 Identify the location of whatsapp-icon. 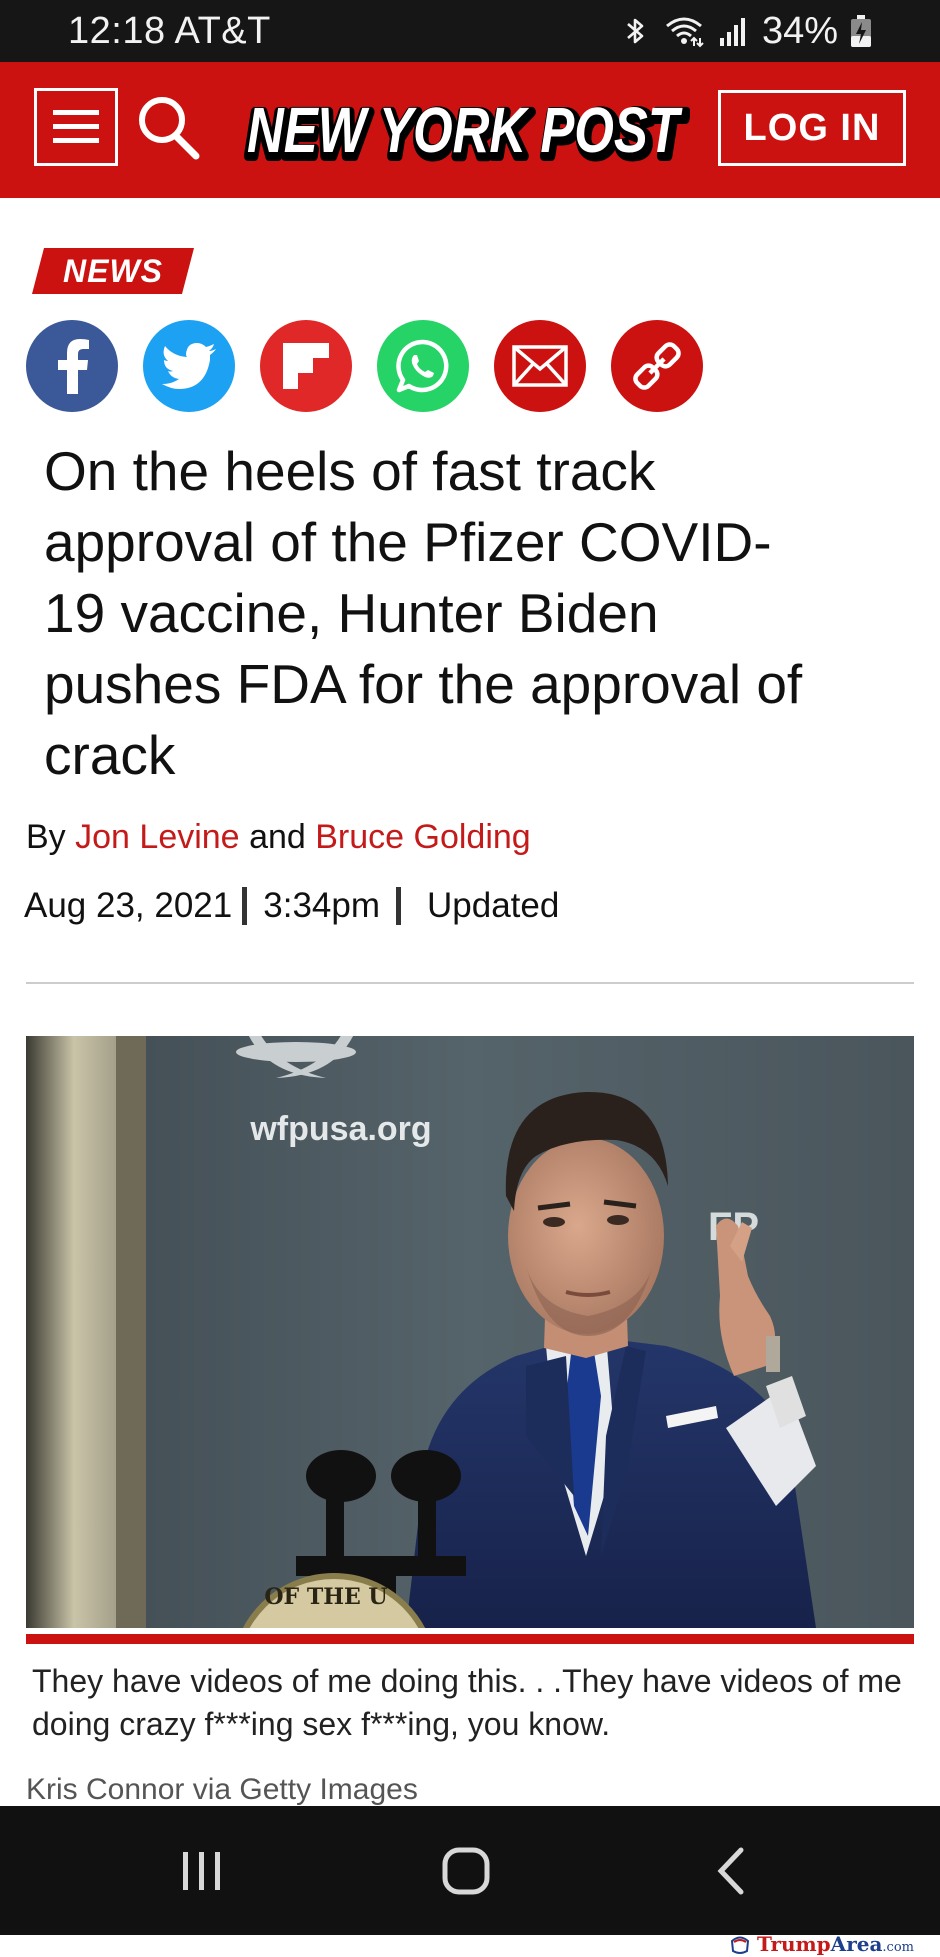
(422, 366).